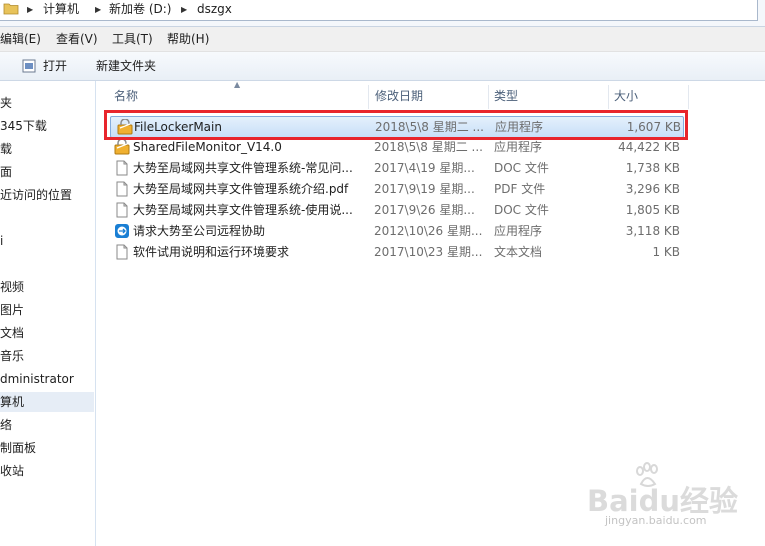 Image resolution: width=765 pixels, height=546 pixels. I want to click on nav-item-downloads: 载, so click(6, 149).